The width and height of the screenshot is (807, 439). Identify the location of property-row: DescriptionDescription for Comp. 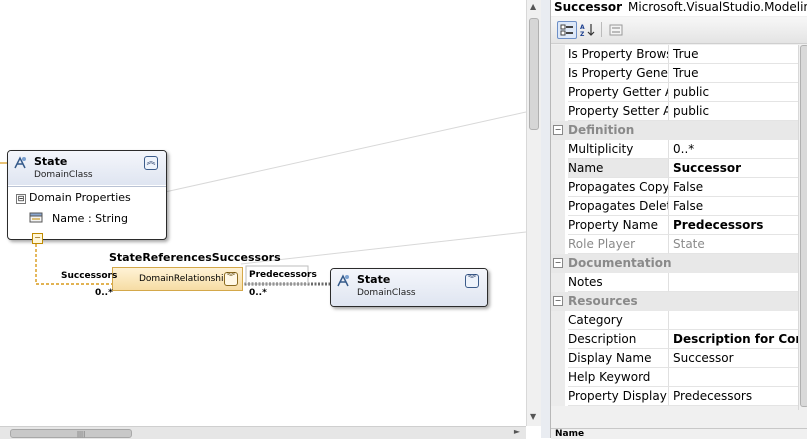
(674, 339).